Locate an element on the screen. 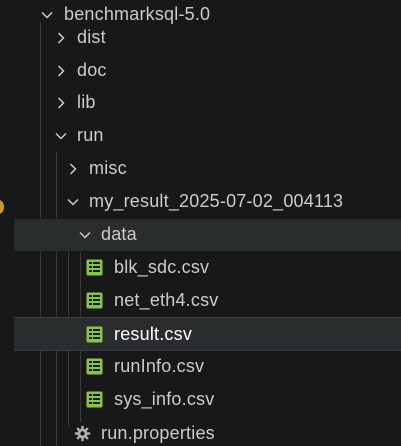 The image size is (401, 446). tree-file-net-eth4: net_eth4.csv is located at coordinates (200, 301).